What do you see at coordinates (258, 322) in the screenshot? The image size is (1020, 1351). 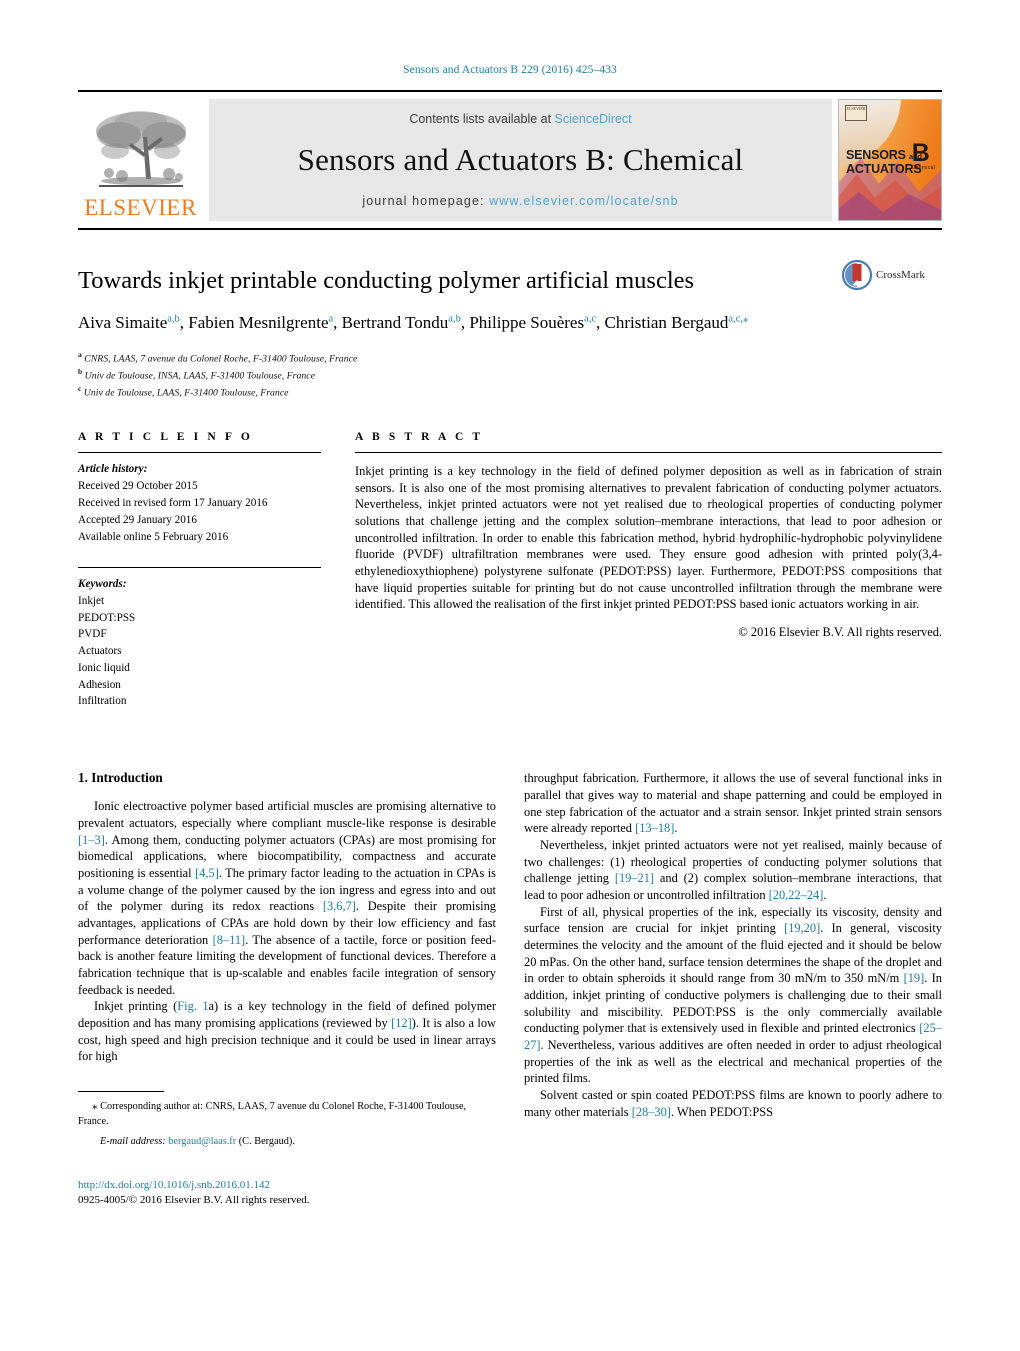 I see `author-name: Fabien Mesnilgrente` at bounding box center [258, 322].